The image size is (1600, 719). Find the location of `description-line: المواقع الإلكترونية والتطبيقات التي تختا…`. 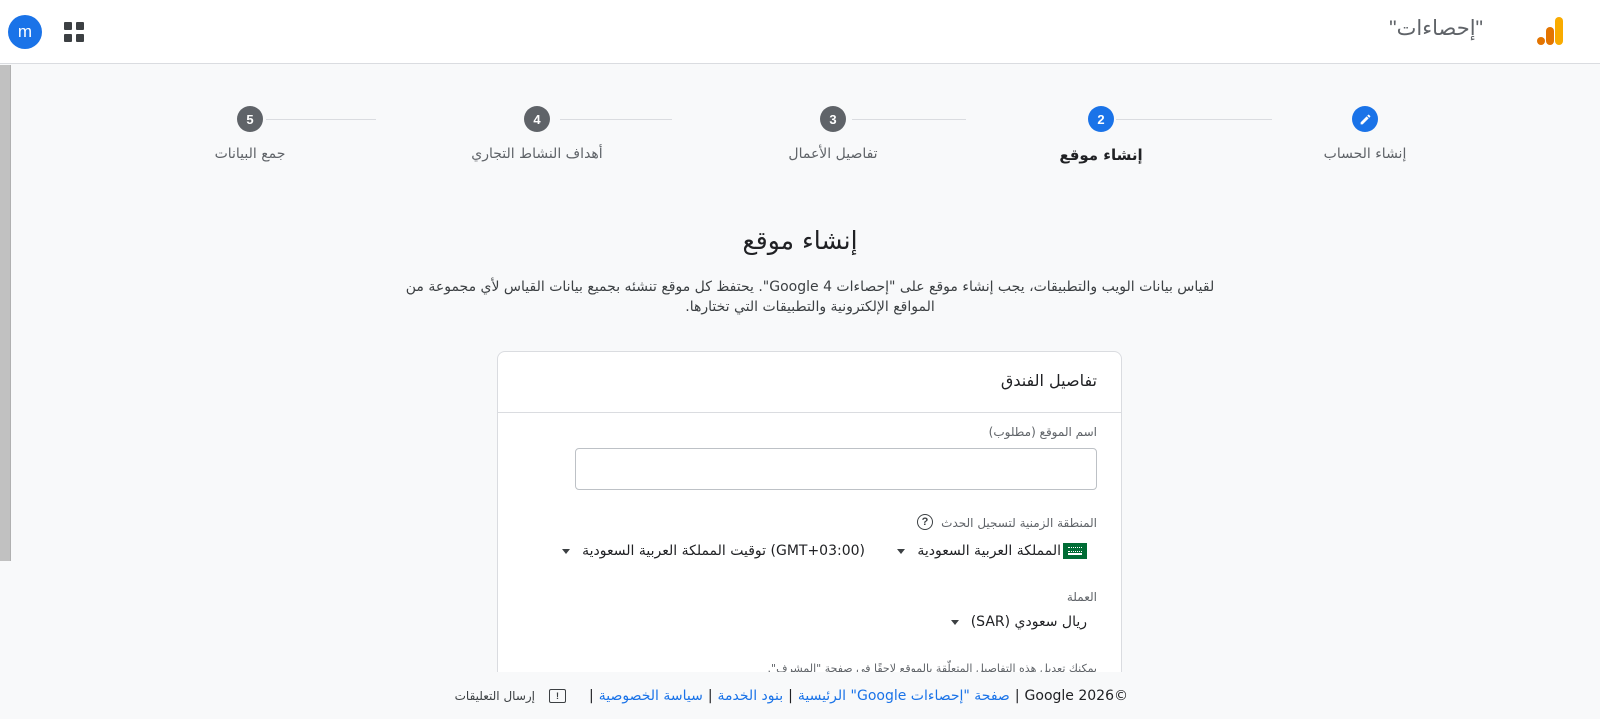

description-line: المواقع الإلكترونية والتطبيقات التي تختا… is located at coordinates (810, 307).